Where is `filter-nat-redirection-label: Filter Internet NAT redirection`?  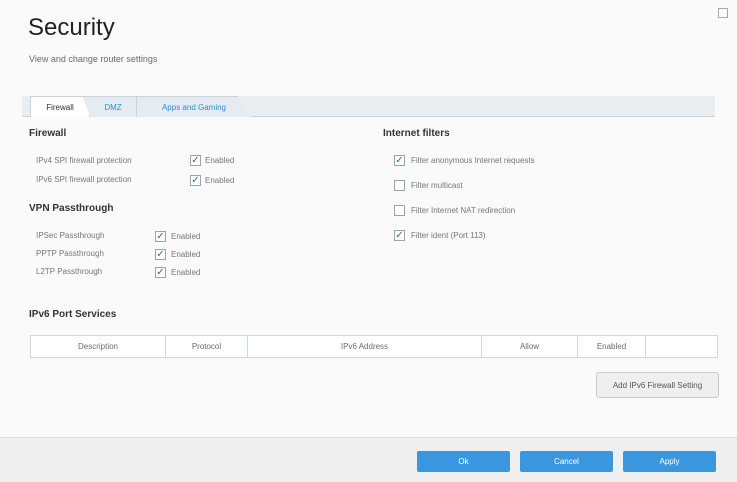 filter-nat-redirection-label: Filter Internet NAT redirection is located at coordinates (463, 210).